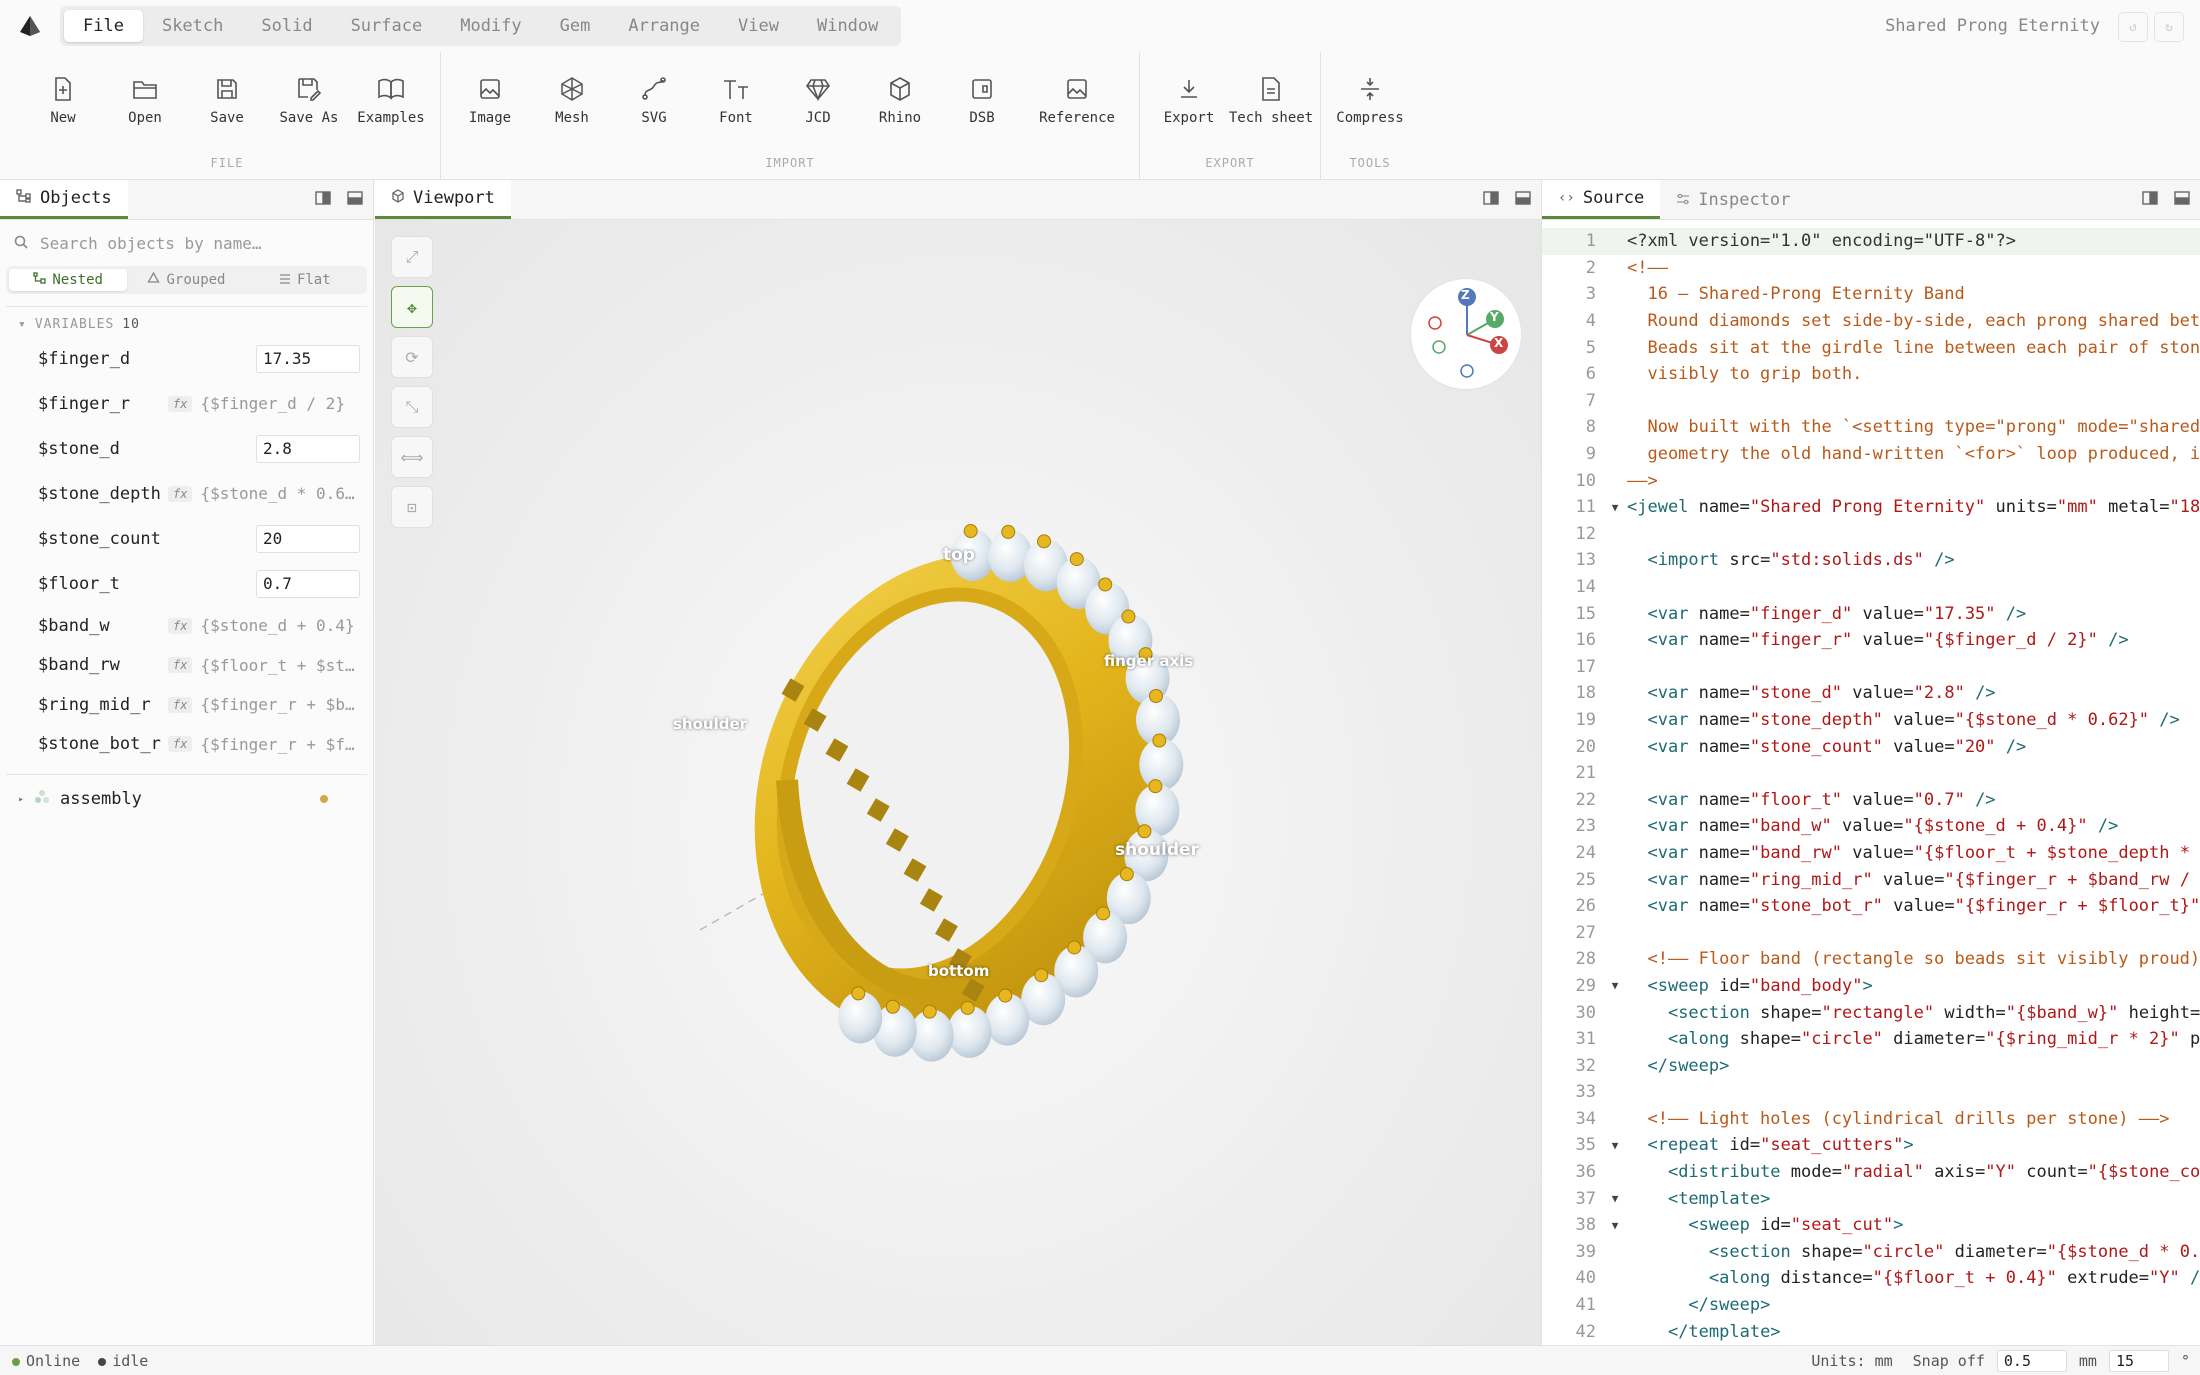 The width and height of the screenshot is (2200, 1375). What do you see at coordinates (103, 26) in the screenshot?
I see `menu-file: File` at bounding box center [103, 26].